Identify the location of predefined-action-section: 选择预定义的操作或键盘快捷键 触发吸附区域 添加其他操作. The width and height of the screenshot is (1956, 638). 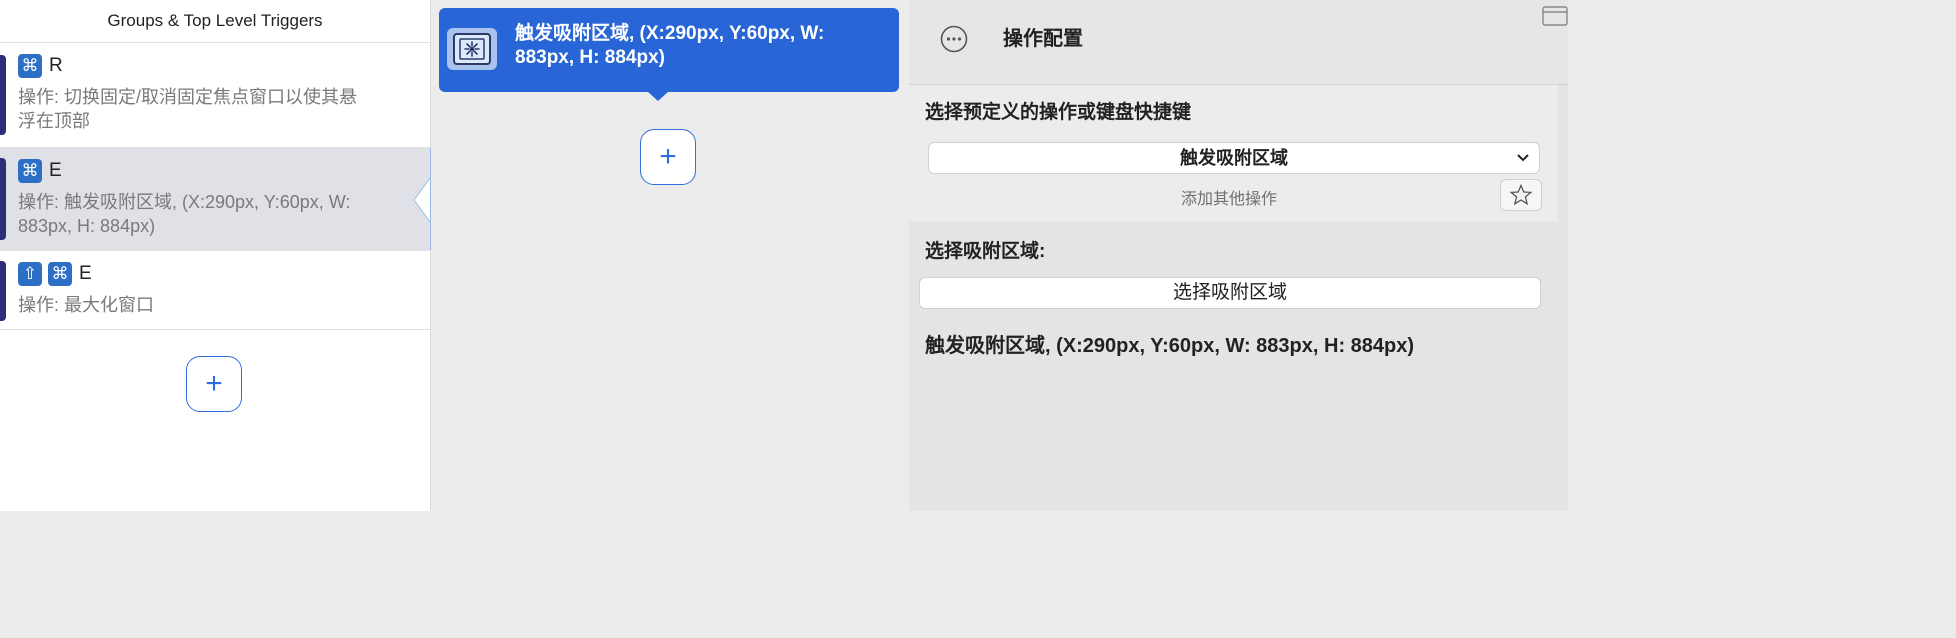
(1233, 153).